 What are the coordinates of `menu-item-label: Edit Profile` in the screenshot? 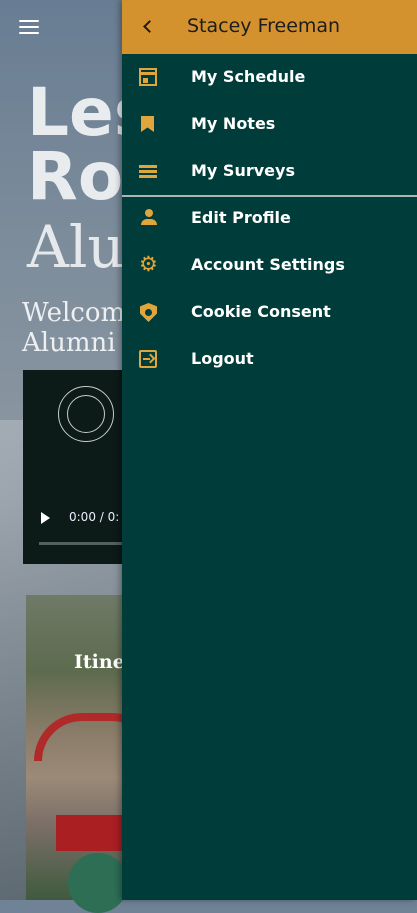 It's located at (241, 217).